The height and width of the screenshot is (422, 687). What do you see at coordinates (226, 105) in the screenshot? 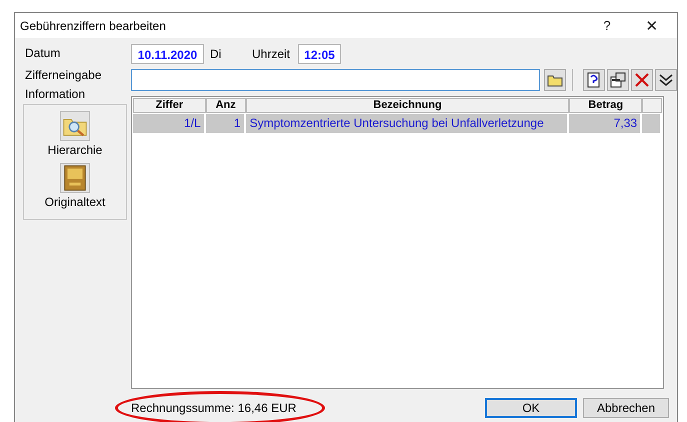
I see `column-header: Anz` at bounding box center [226, 105].